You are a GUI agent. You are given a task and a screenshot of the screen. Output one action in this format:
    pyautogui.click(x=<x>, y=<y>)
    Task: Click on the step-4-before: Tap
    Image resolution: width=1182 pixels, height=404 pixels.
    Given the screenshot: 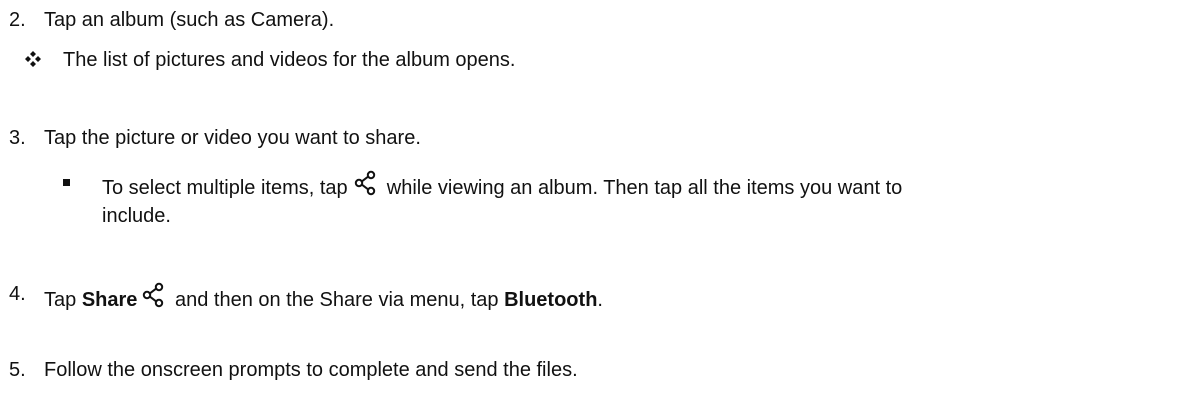 What is the action you would take?
    pyautogui.click(x=63, y=300)
    